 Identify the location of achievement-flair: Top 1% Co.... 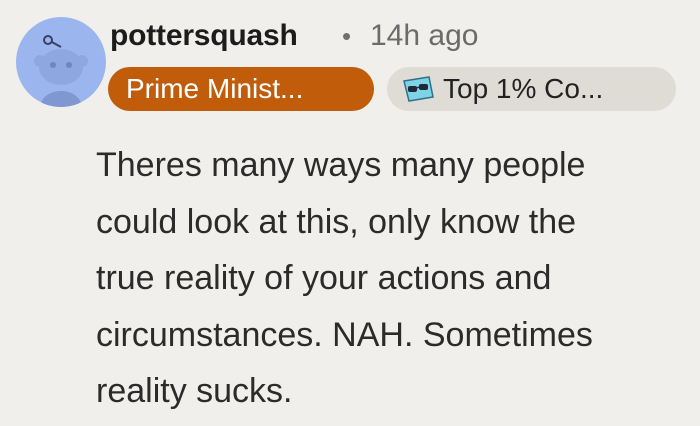
(531, 89).